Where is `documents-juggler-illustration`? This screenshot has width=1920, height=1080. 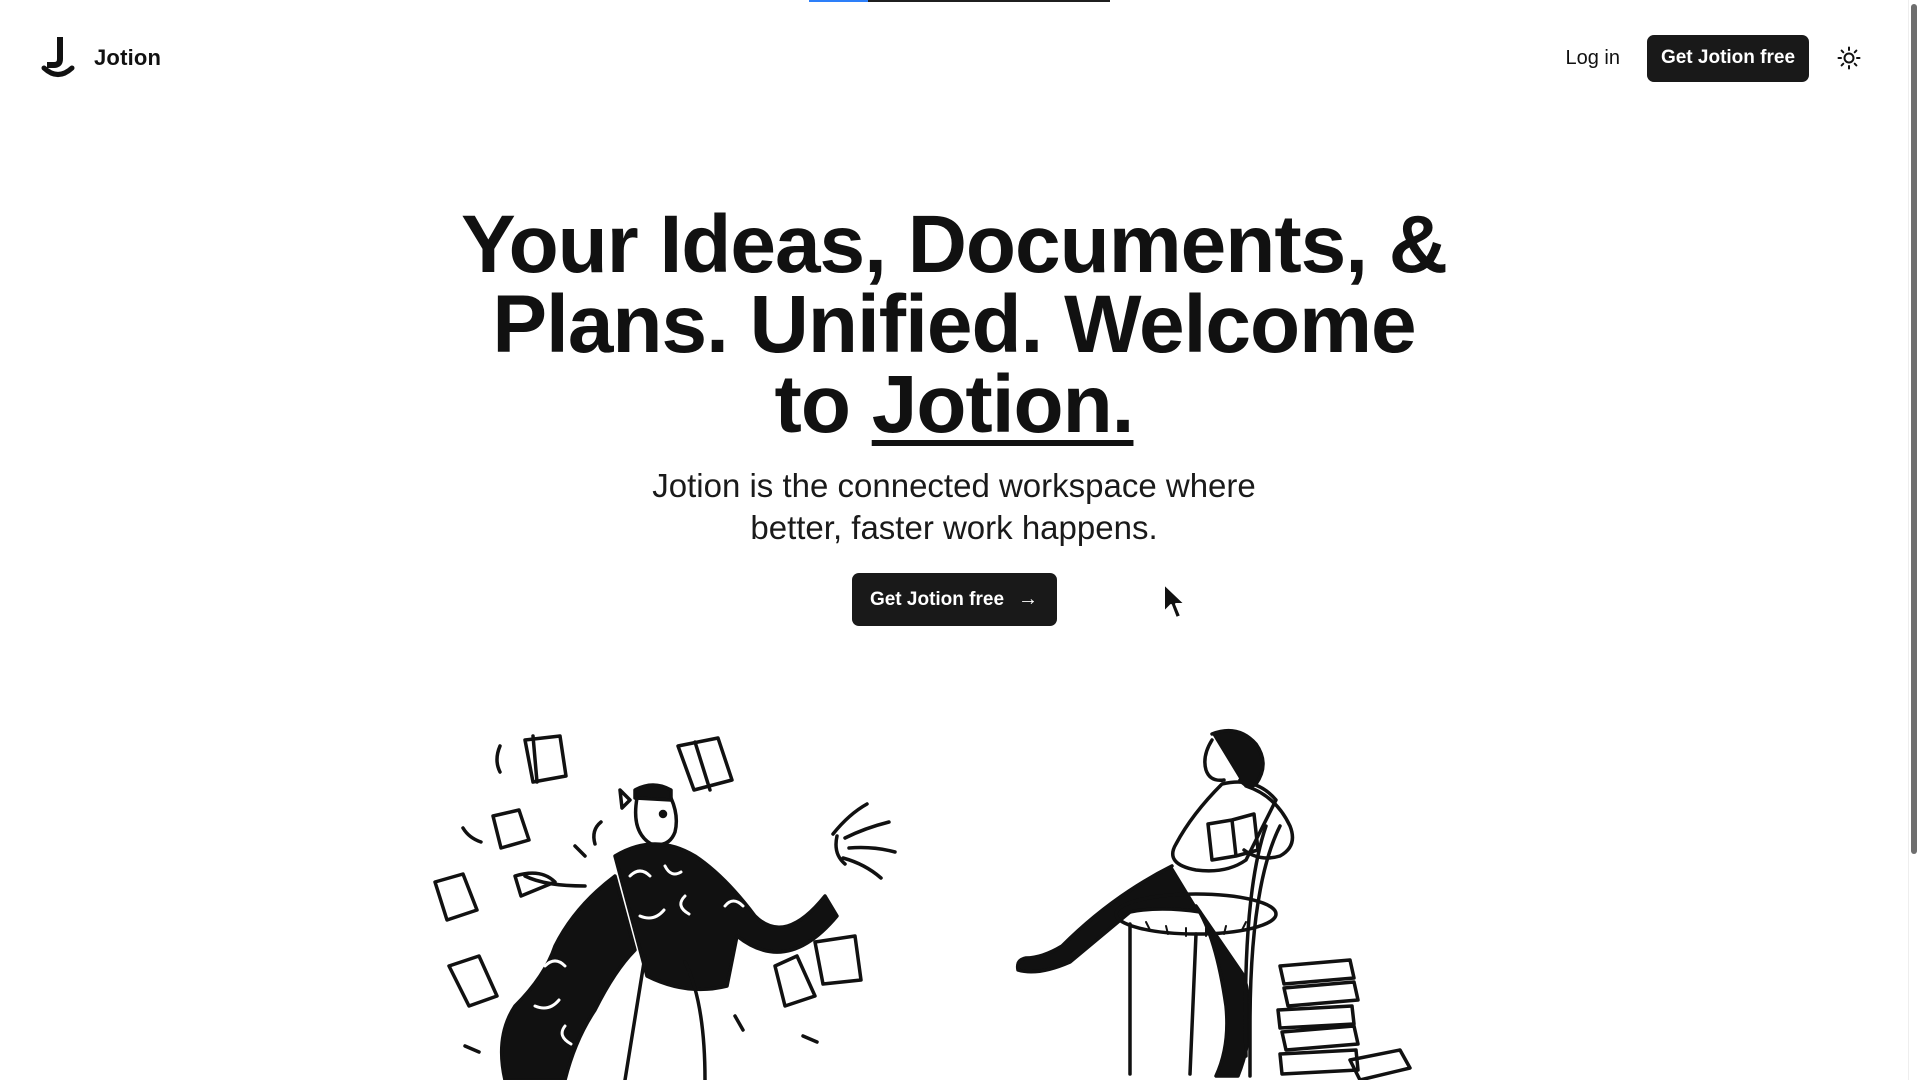
documents-juggler-illustration is located at coordinates (665, 907).